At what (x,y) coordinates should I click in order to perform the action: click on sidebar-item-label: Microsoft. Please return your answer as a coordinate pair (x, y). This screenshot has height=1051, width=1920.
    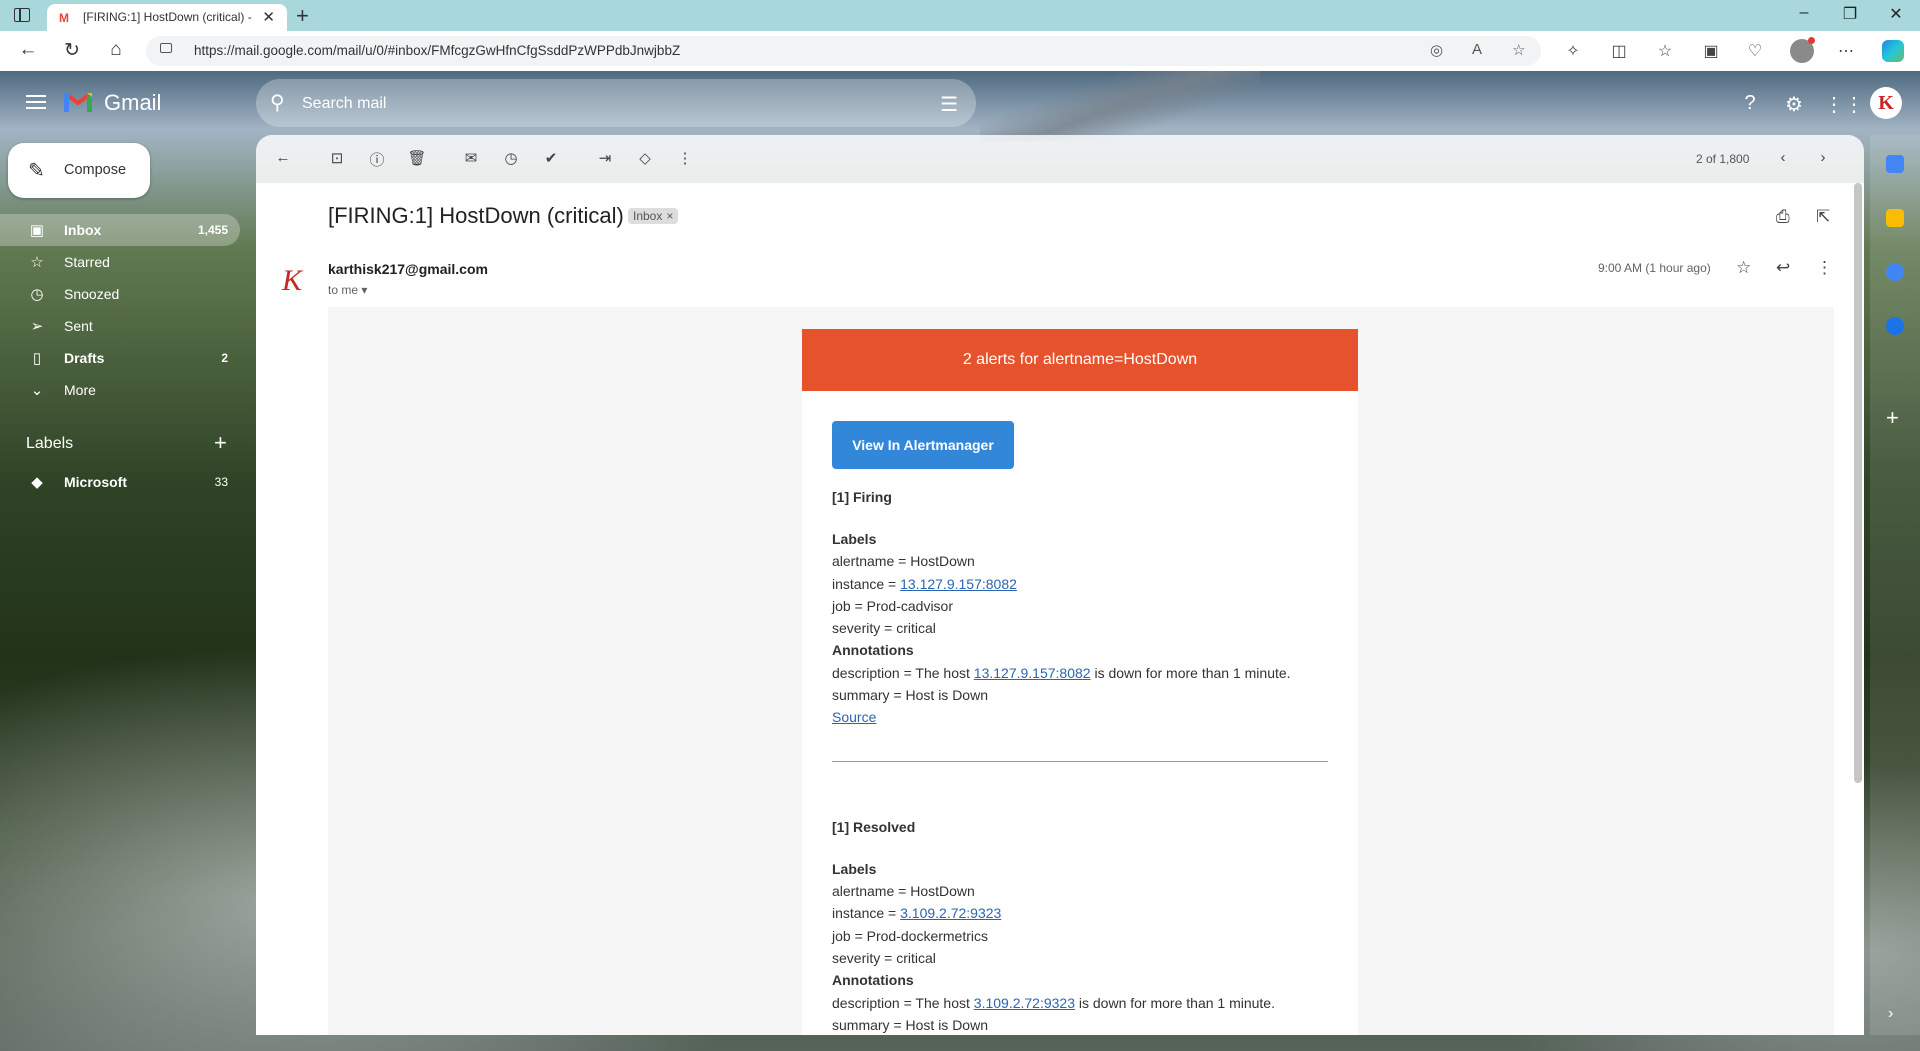
    Looking at the image, I should click on (95, 482).